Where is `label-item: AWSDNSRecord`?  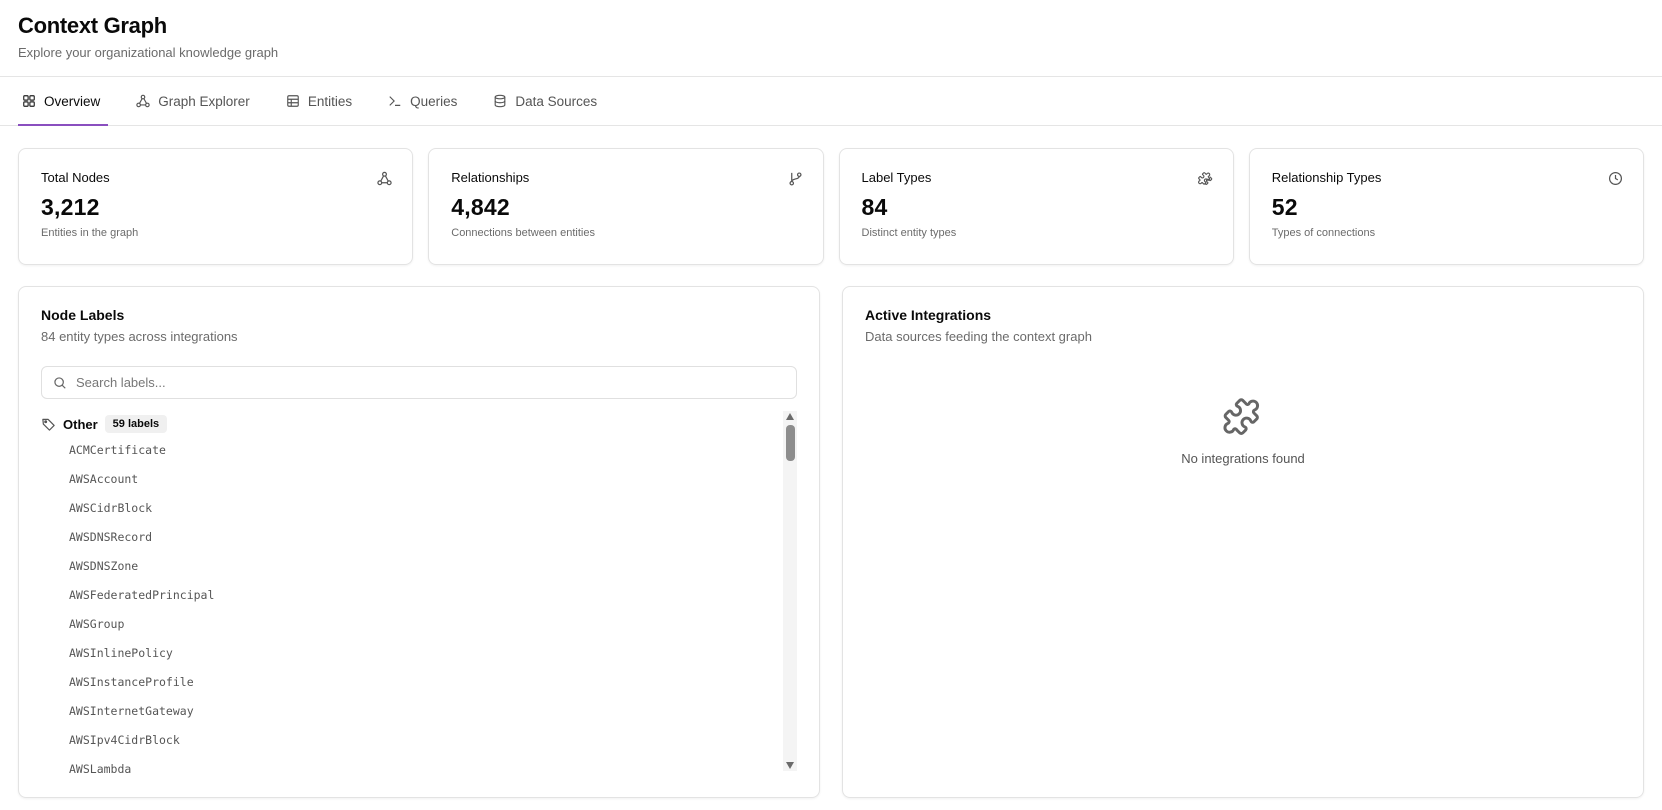 label-item: AWSDNSRecord is located at coordinates (419, 544).